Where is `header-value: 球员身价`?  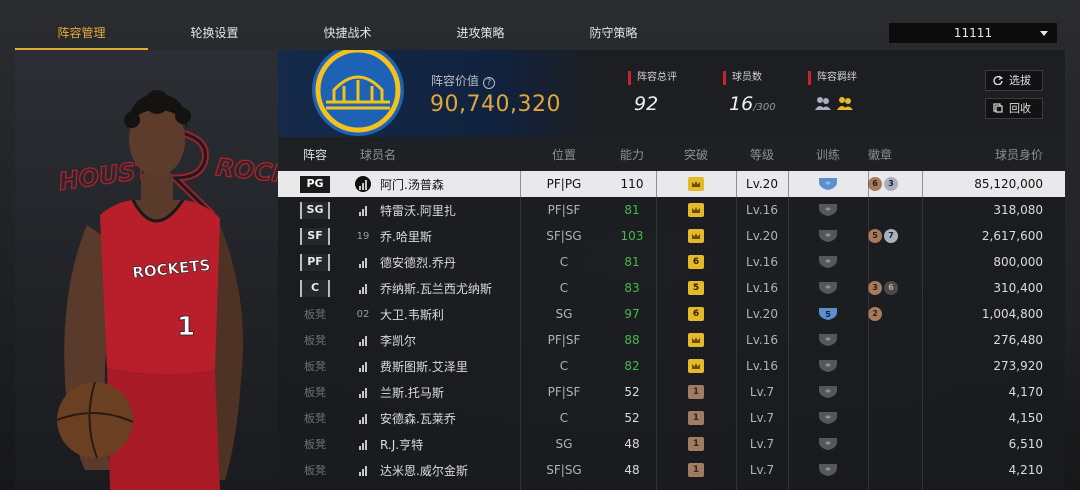 header-value: 球员身价 is located at coordinates (993, 154).